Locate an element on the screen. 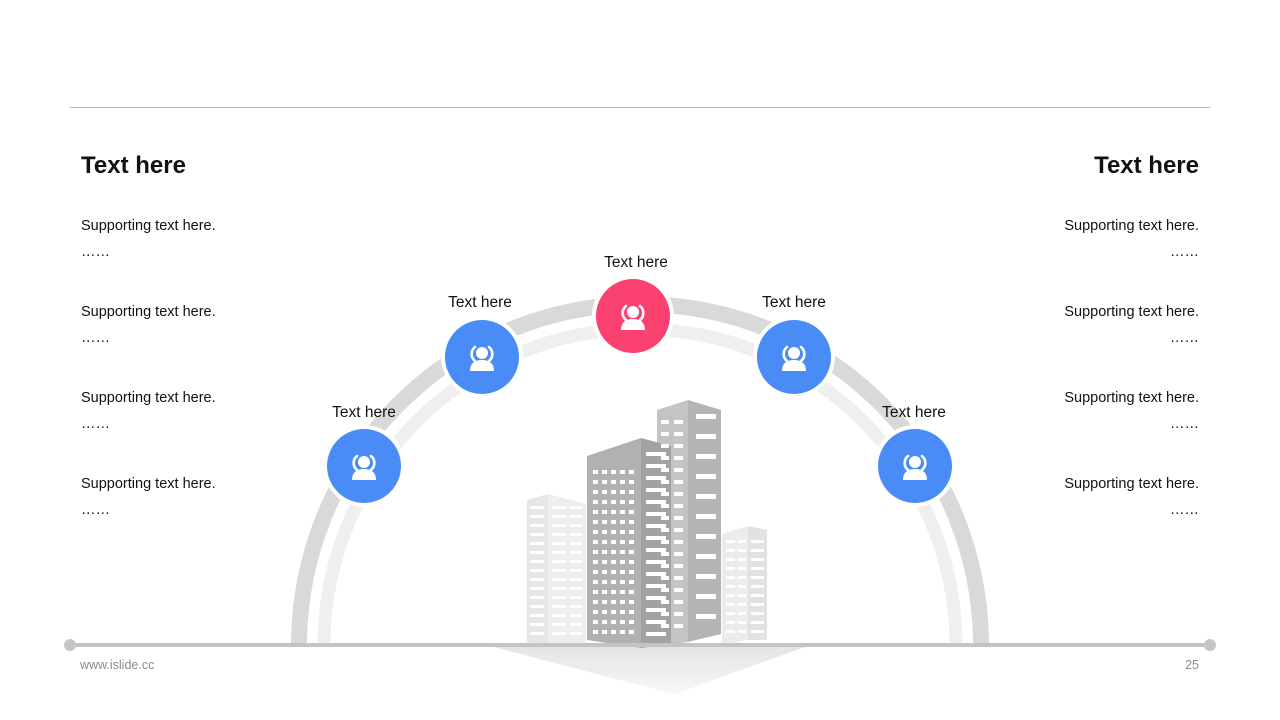 The height and width of the screenshot is (720, 1280). baseline-end-dot is located at coordinates (1210, 645).